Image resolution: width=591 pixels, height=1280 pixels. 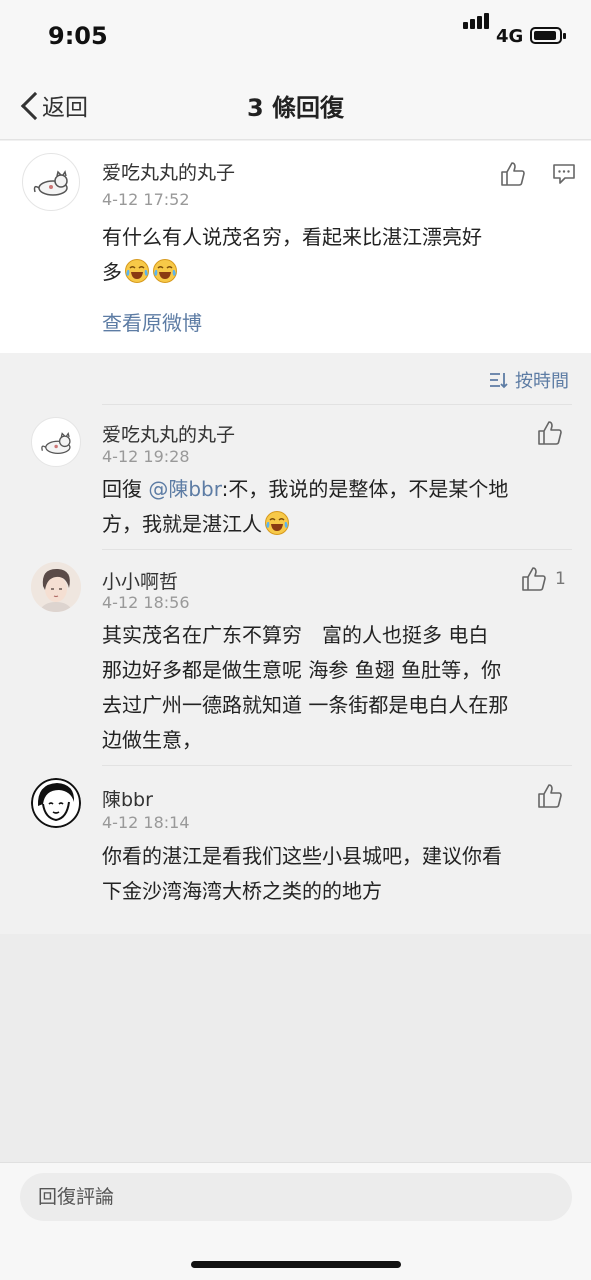 I want to click on comment-icon, so click(x=564, y=174).